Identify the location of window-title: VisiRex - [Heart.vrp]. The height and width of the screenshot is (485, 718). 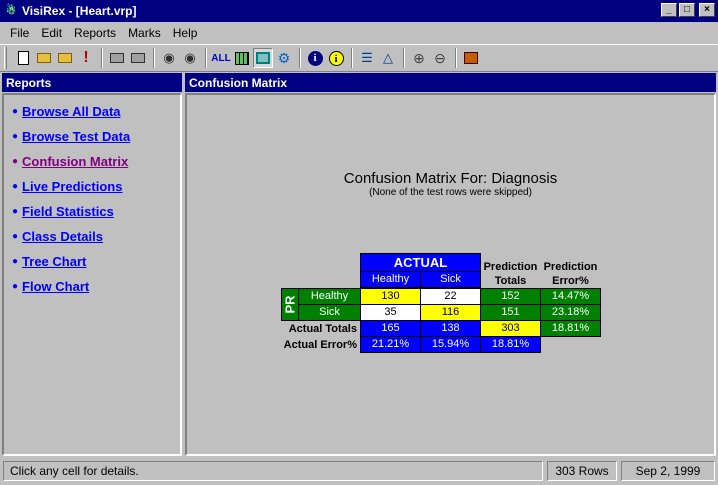
(79, 11).